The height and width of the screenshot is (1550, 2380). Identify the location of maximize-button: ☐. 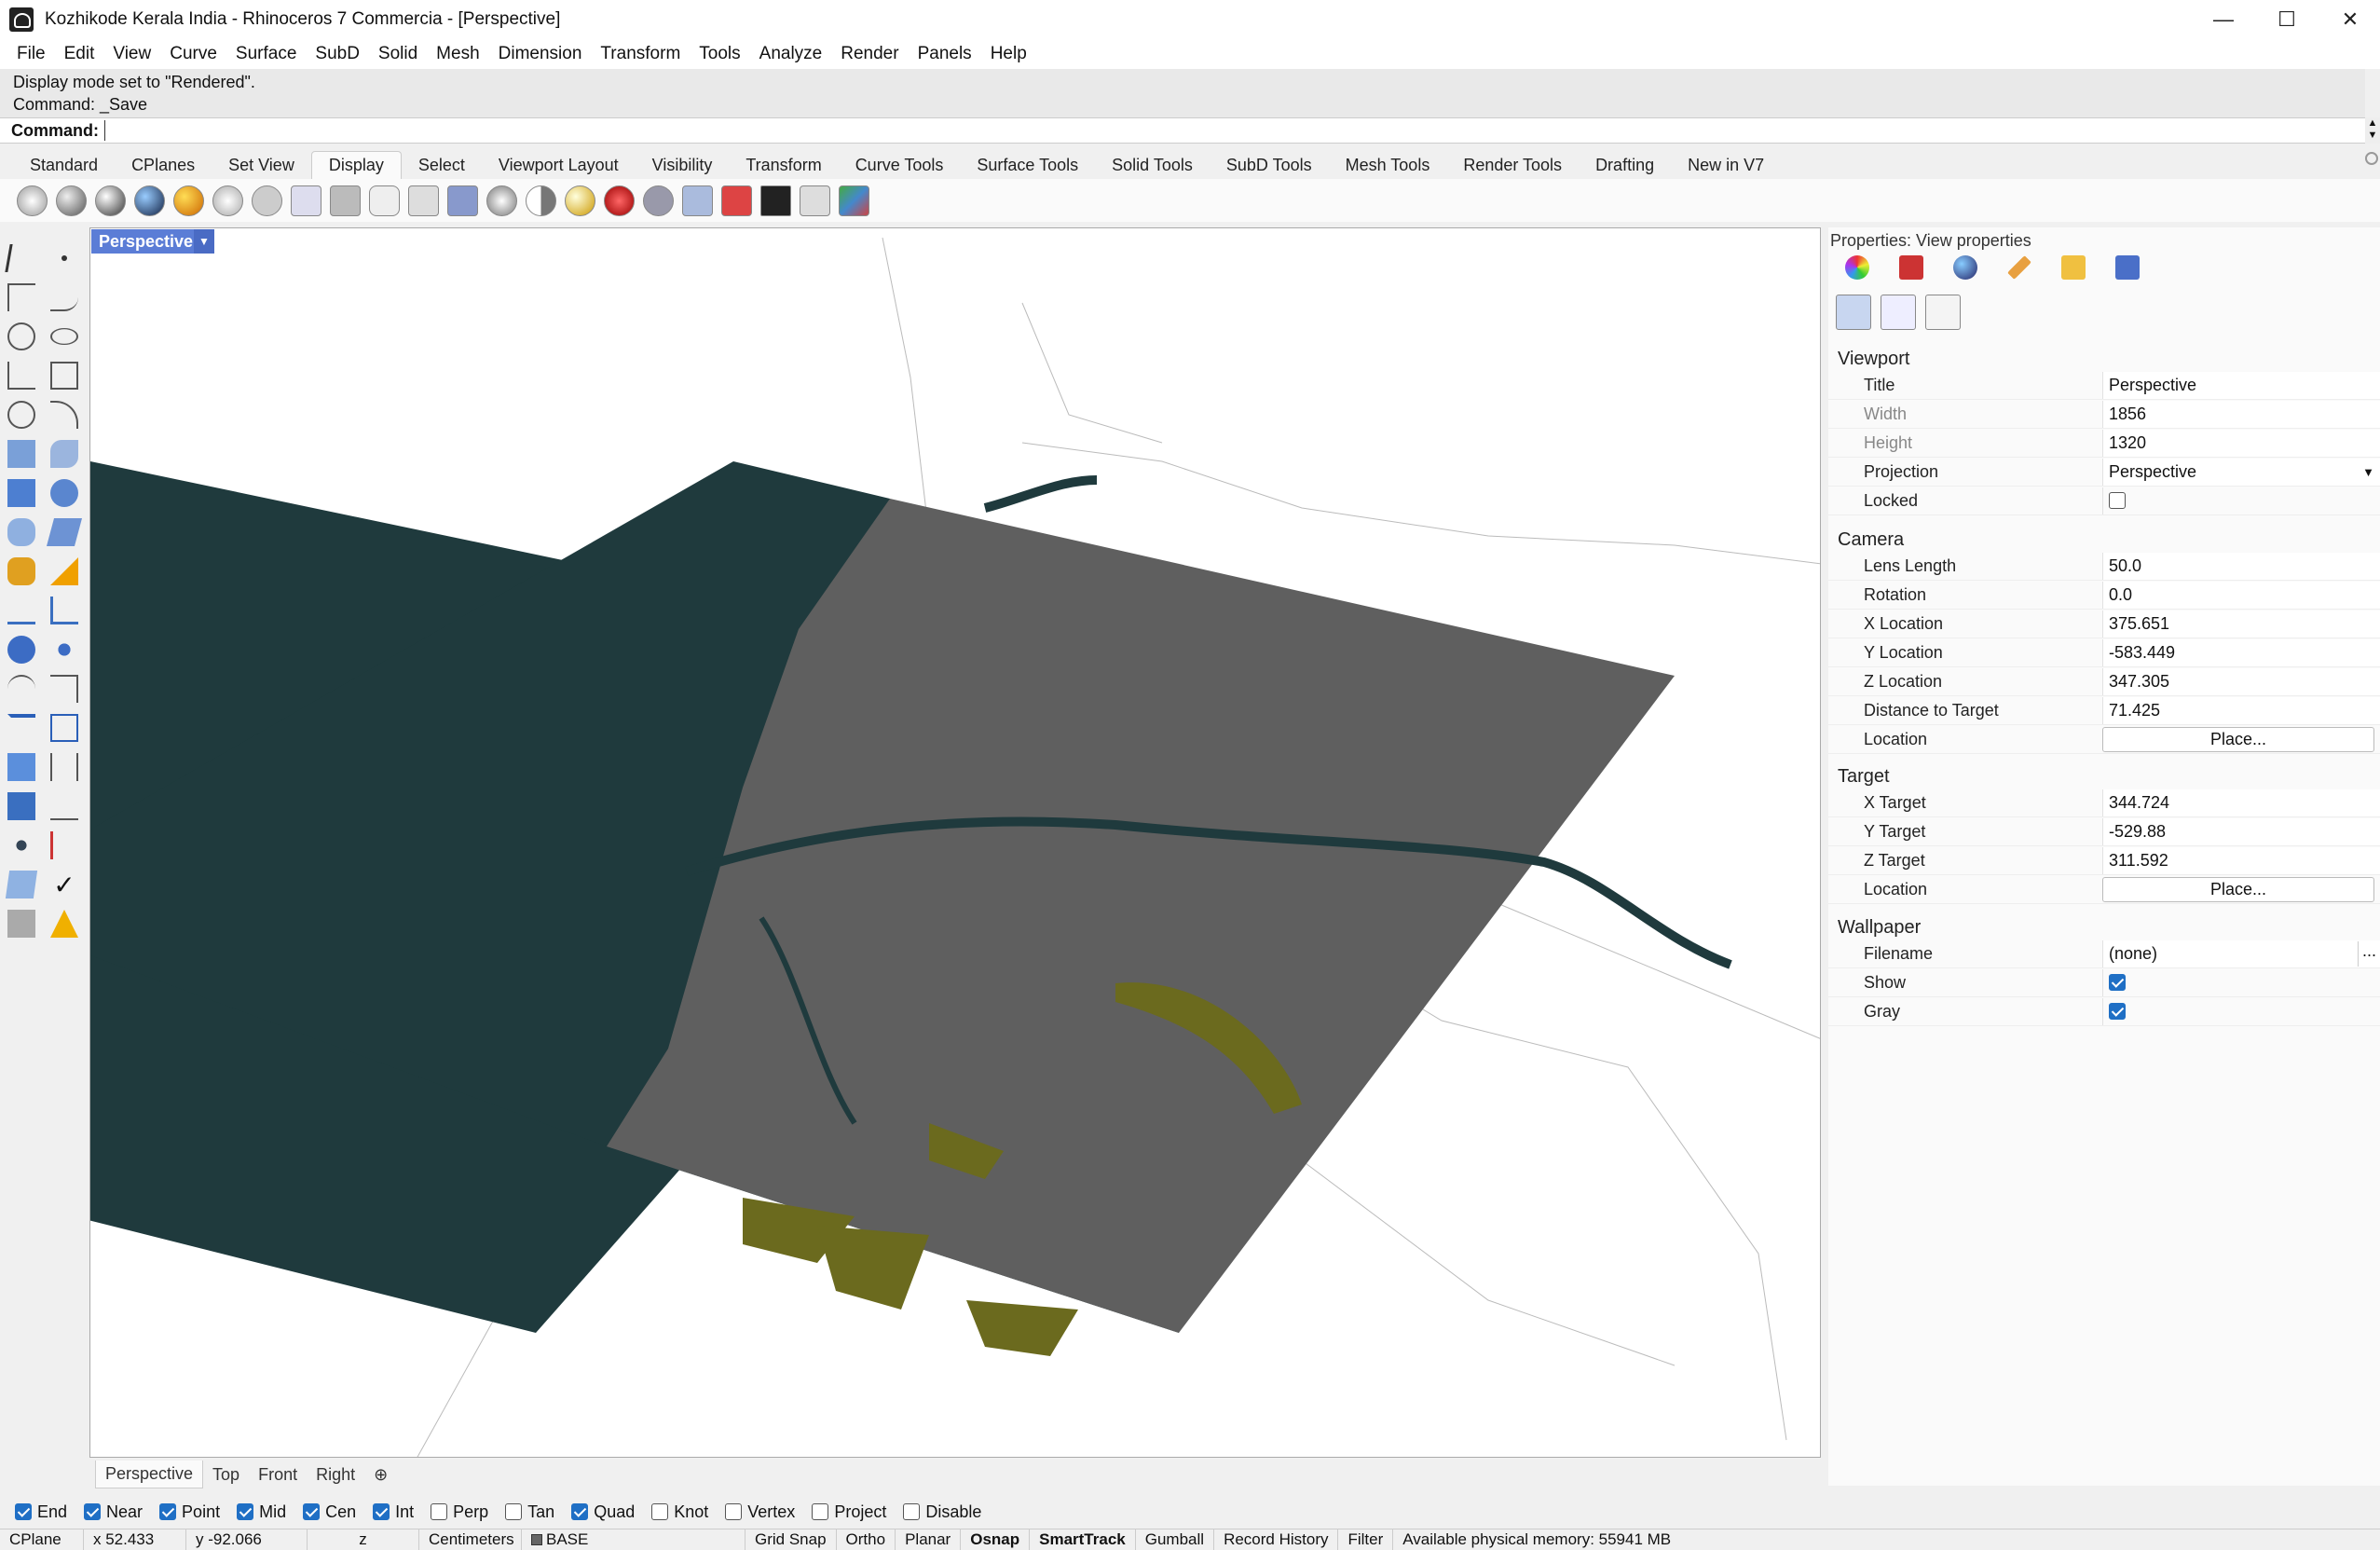
(2286, 19).